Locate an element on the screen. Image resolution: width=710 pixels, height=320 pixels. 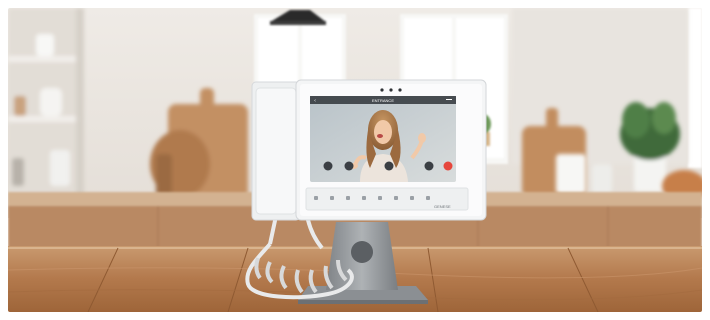
snapshot-icon is located at coordinates (328, 166).